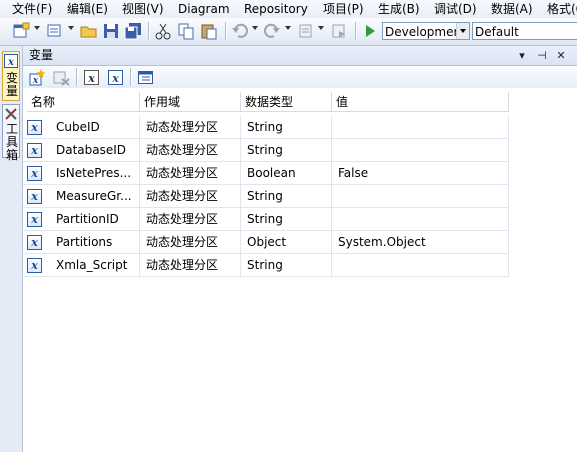  Describe the element at coordinates (89, 31) in the screenshot. I see `open-folder-icon` at that location.